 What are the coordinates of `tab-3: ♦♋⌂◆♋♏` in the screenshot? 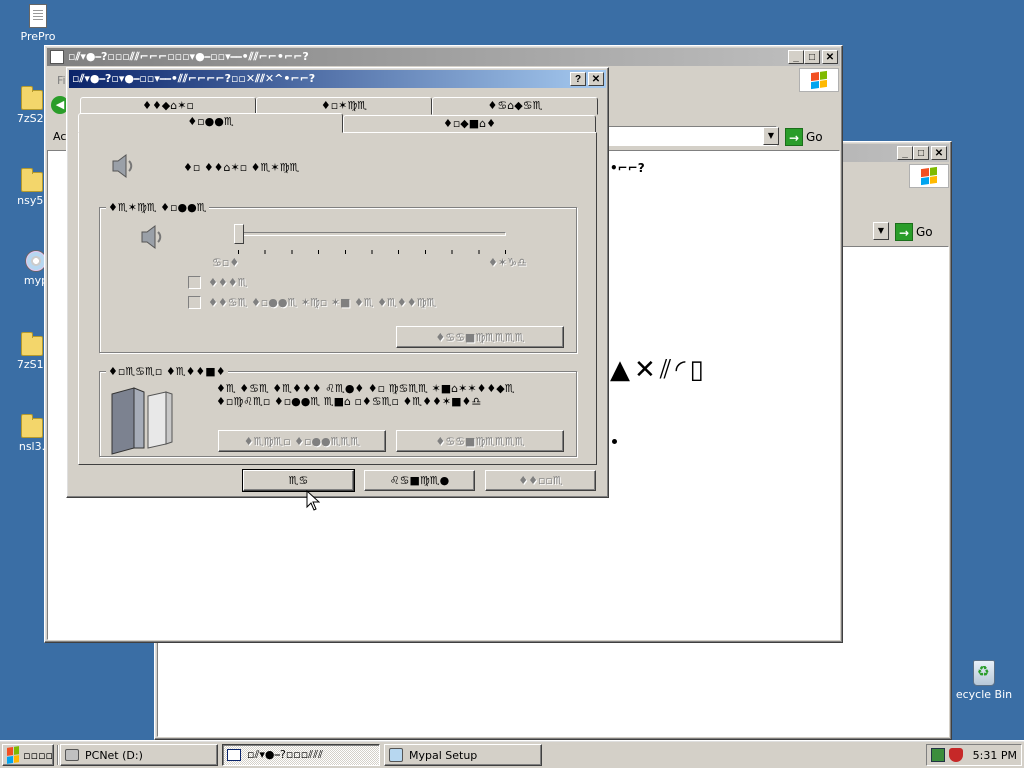 It's located at (515, 106).